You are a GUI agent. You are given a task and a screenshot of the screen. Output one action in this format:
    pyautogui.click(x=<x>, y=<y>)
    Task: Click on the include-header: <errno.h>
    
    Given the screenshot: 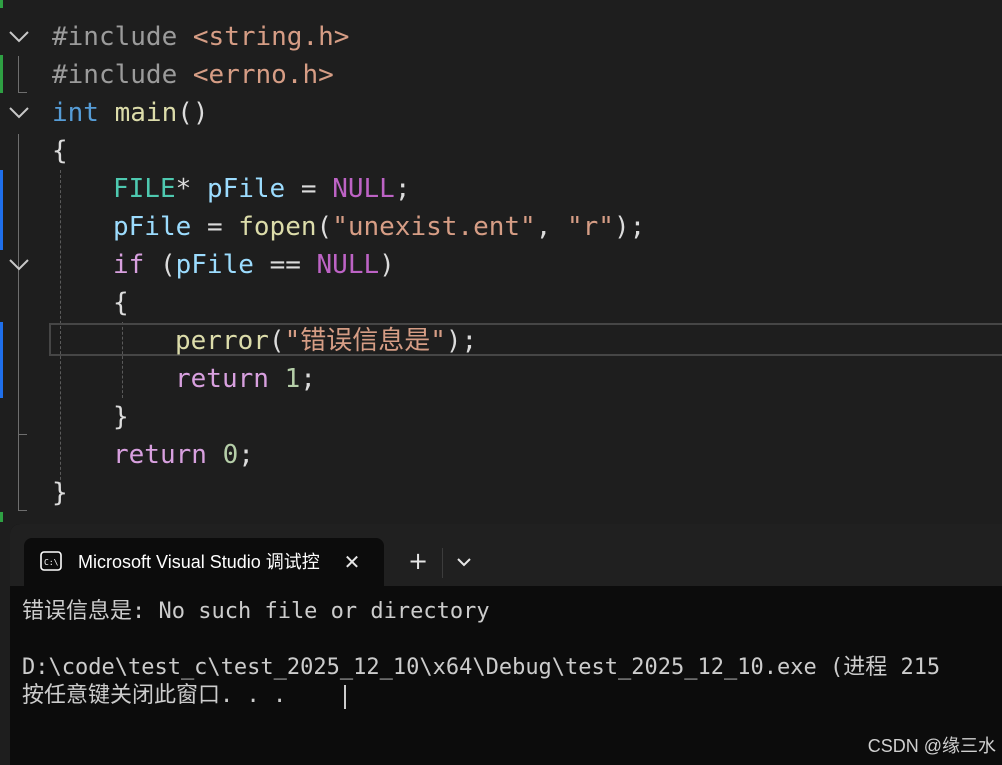 What is the action you would take?
    pyautogui.click(x=263, y=75)
    